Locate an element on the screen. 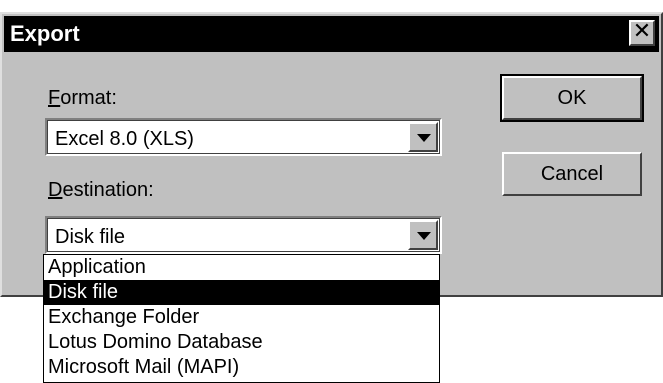 This screenshot has width=663, height=383. title-bar: Export ✕ is located at coordinates (331, 34).